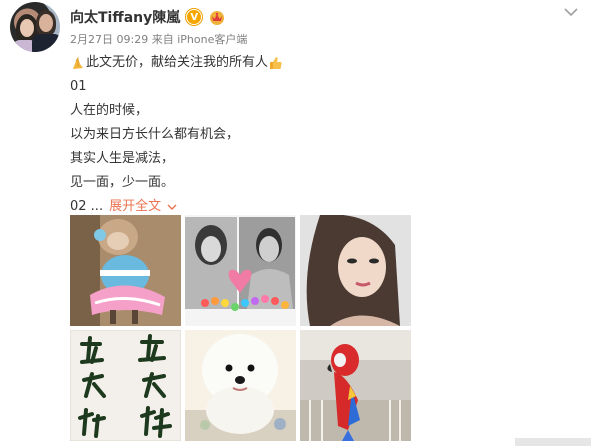  I want to click on monkey-image, so click(125, 270).